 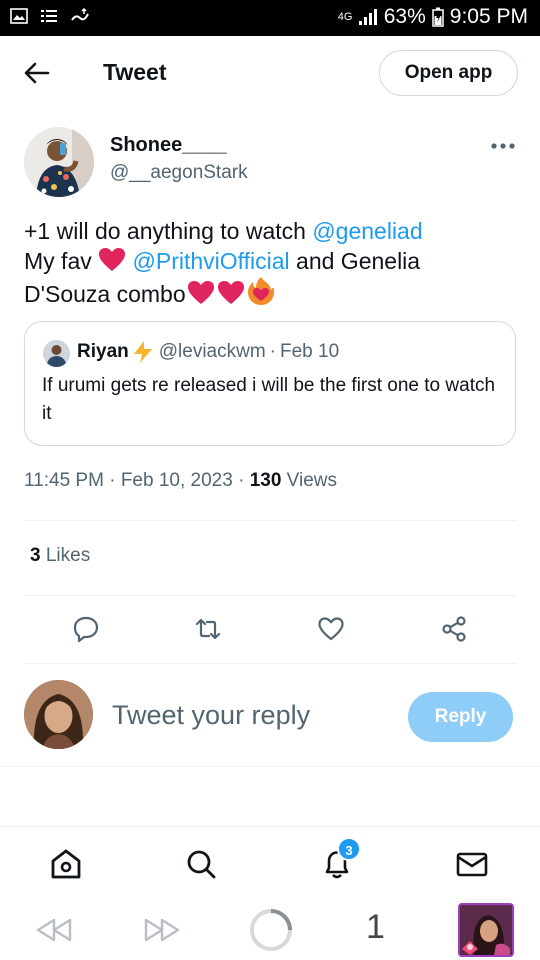 What do you see at coordinates (367, 231) in the screenshot?
I see `mention-link: @geneliad` at bounding box center [367, 231].